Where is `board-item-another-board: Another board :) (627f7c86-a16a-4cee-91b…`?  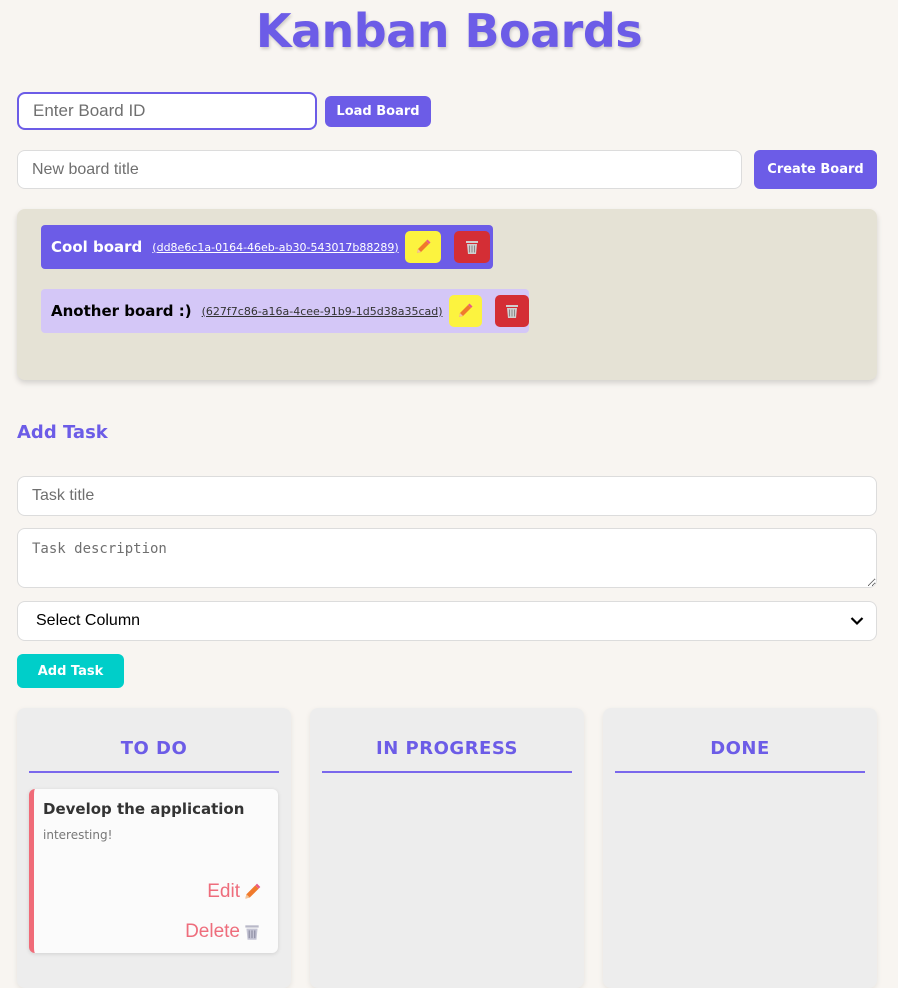
board-item-another-board: Another board :) (627f7c86-a16a-4cee-91b… is located at coordinates (285, 311).